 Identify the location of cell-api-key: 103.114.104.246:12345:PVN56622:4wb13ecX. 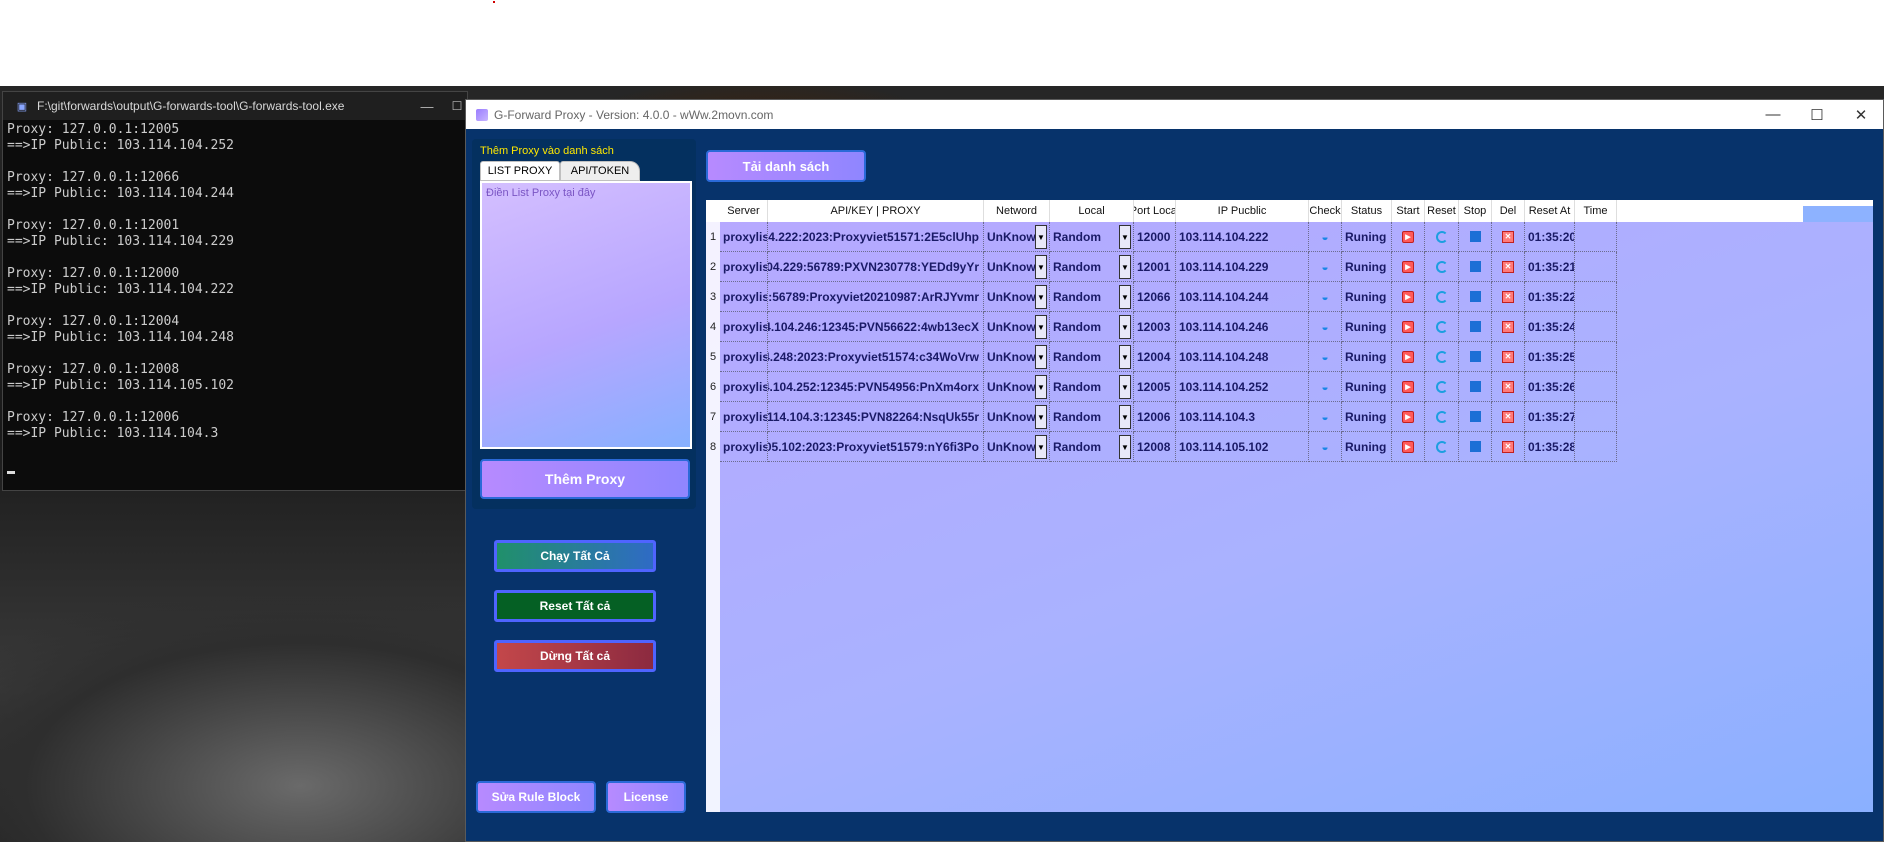
(876, 327).